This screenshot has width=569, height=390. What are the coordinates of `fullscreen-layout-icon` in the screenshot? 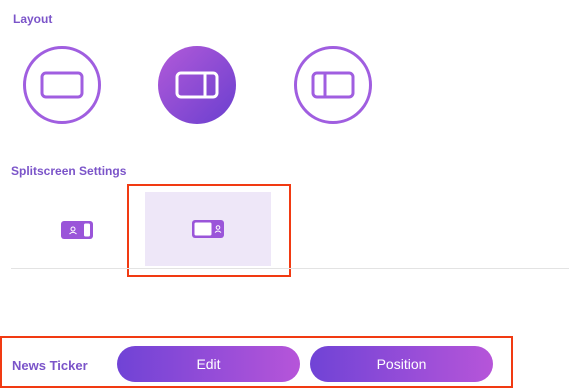 It's located at (62, 85).